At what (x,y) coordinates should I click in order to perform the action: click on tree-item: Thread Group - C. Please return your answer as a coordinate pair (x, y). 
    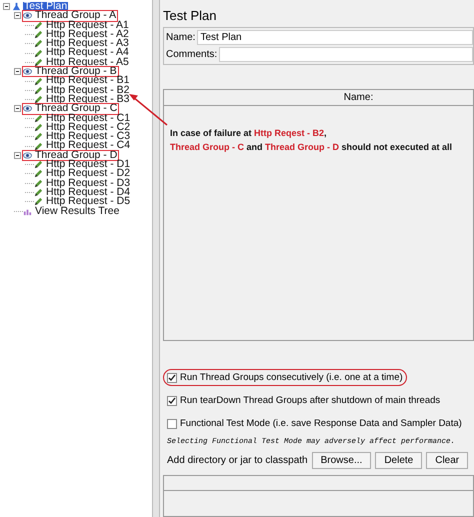
    Looking at the image, I should click on (70, 109).